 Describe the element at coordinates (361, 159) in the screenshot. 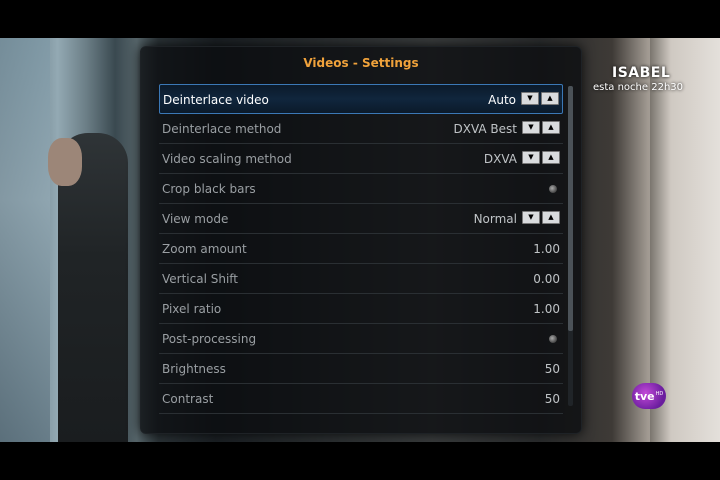

I see `setting-video-scaling-method: Video scaling method DXVA ▼ ▲` at that location.